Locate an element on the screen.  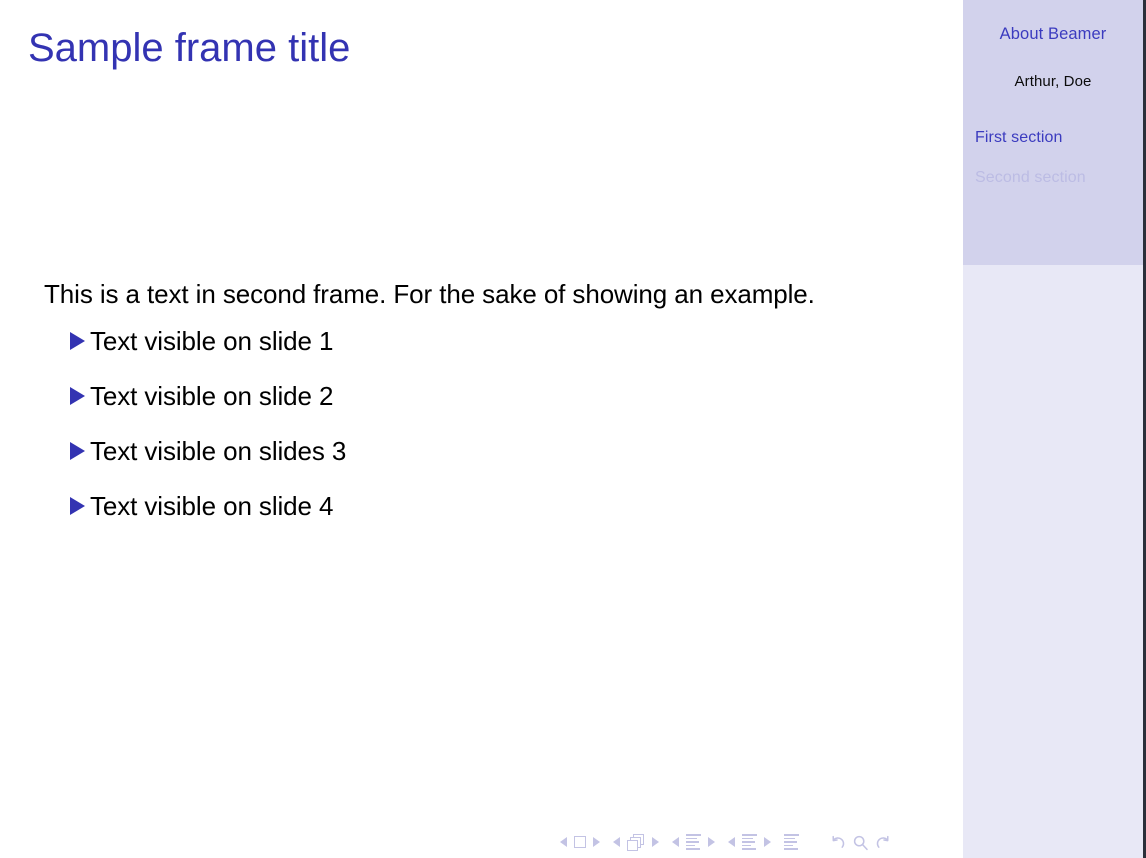
next-frame-icon is located at coordinates (655, 842).